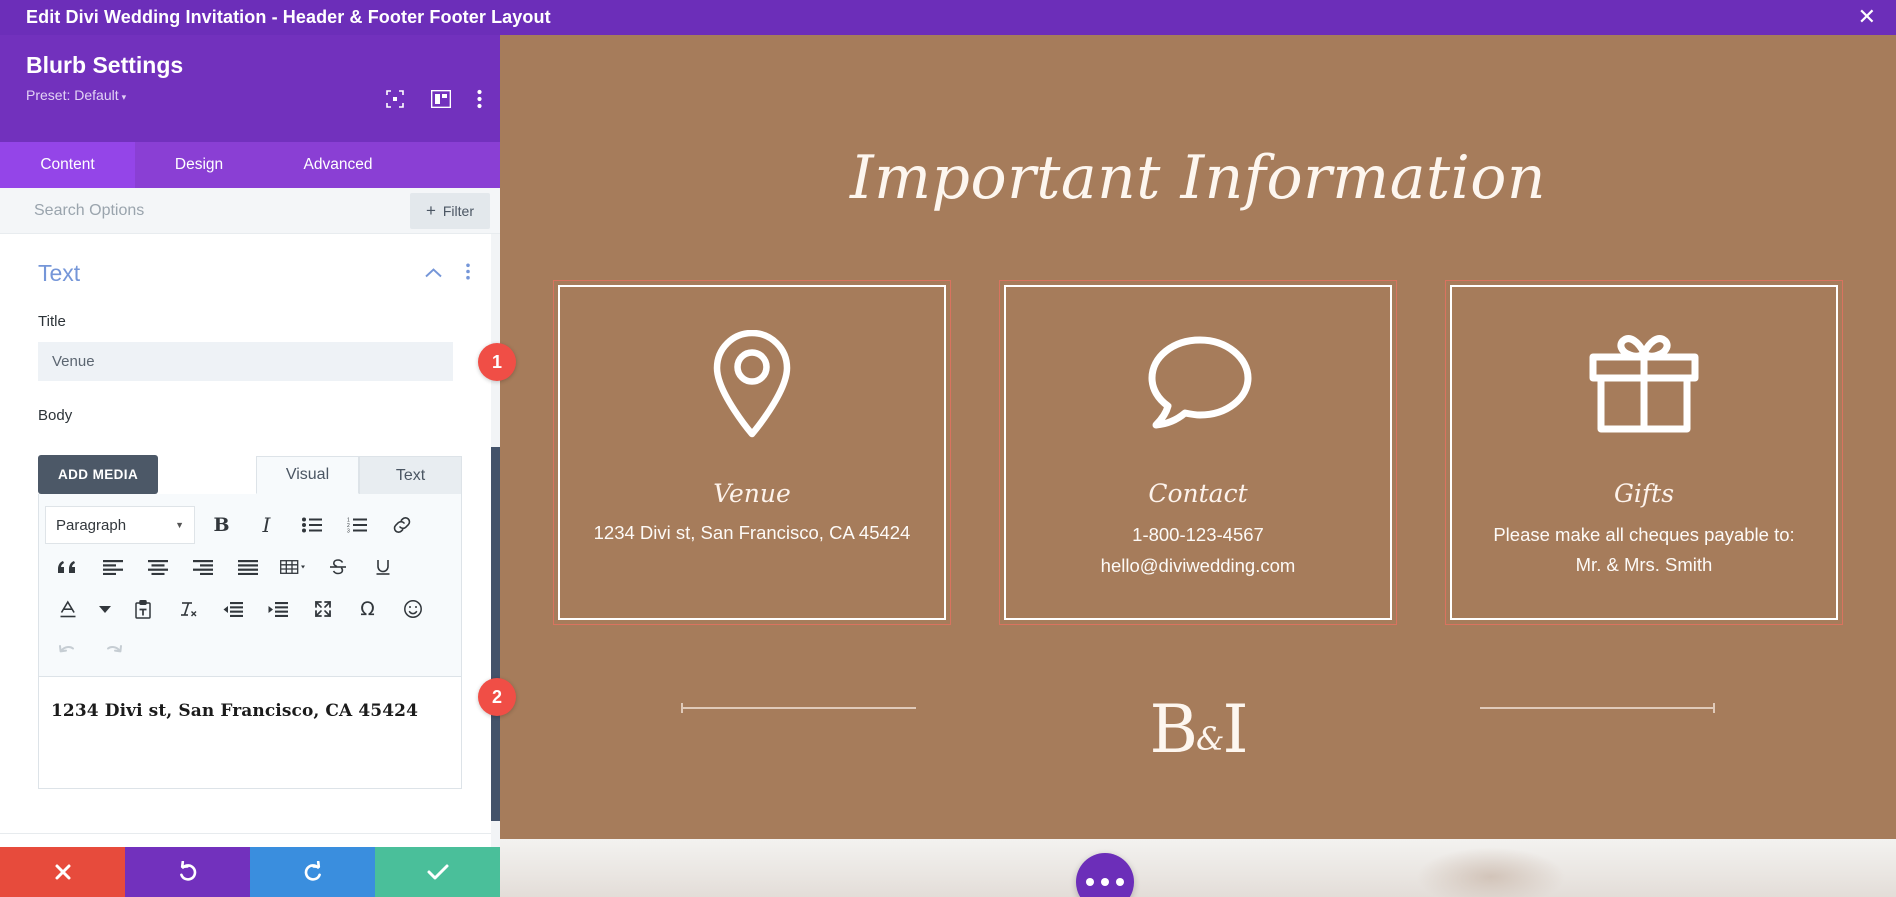 The width and height of the screenshot is (1896, 897). Describe the element at coordinates (348, 531) in the screenshot. I see `svg-text: 3` at that location.